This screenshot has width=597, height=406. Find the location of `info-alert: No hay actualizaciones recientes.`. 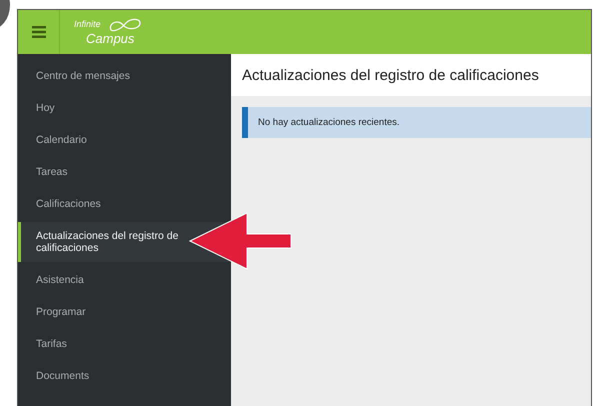

info-alert: No hay actualizaciones recientes. is located at coordinates (416, 122).